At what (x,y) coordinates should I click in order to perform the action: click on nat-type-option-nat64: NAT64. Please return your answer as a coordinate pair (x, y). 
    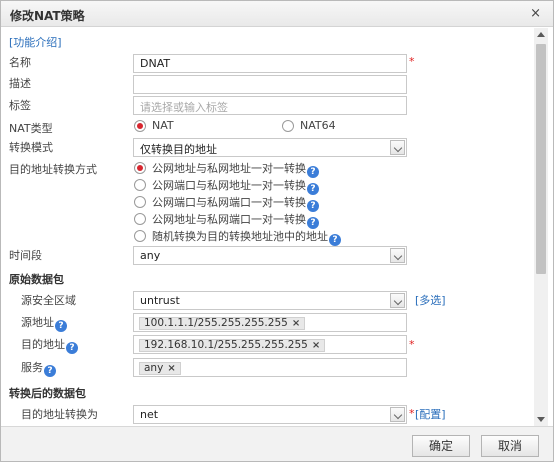
    Looking at the image, I should click on (318, 125).